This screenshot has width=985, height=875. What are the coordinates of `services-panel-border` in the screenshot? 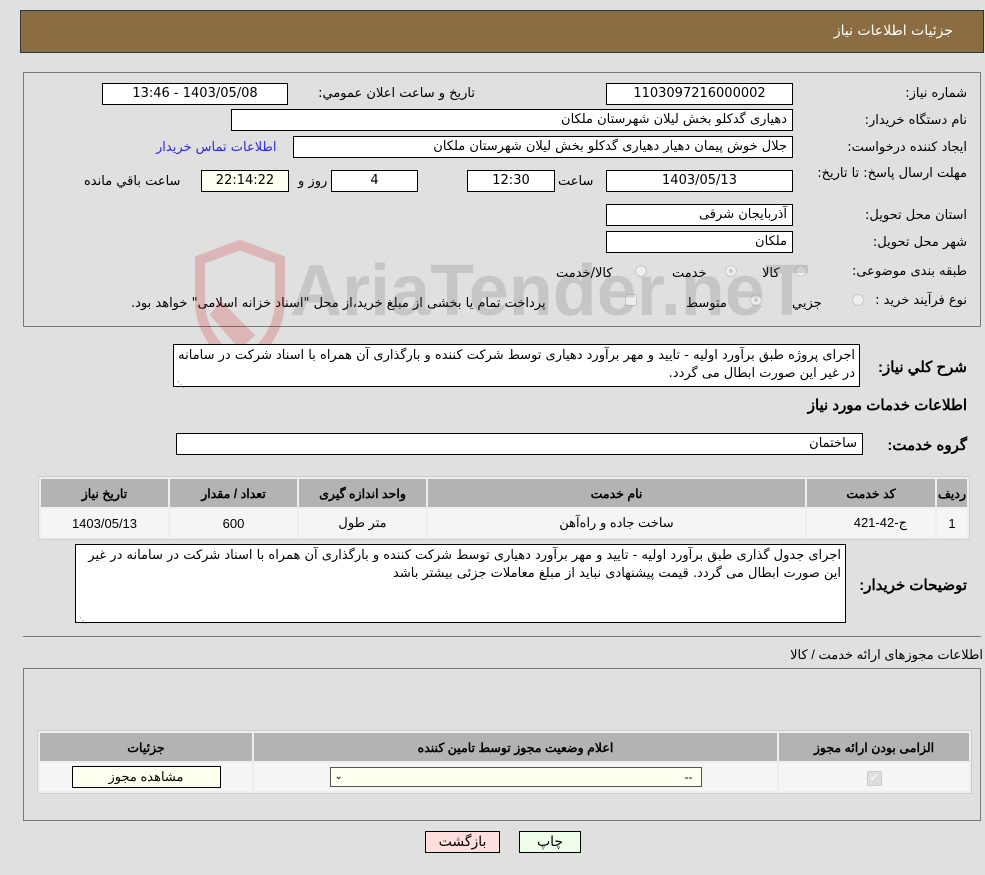 It's located at (502, 636).